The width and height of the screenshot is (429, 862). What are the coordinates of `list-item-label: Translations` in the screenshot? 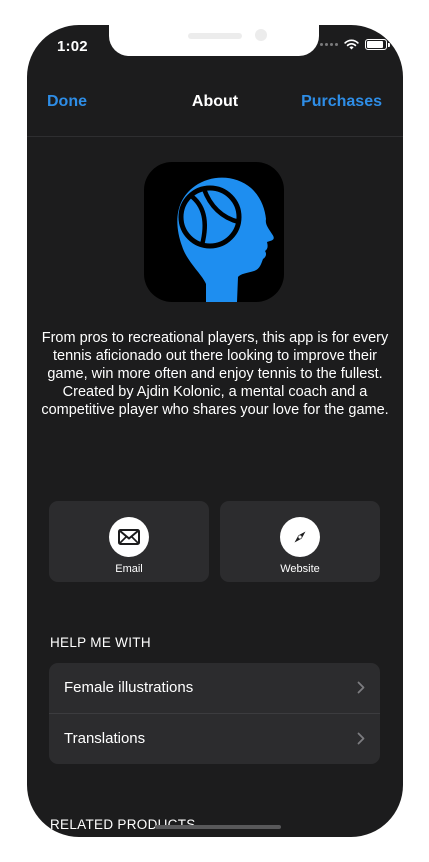 It's located at (105, 738).